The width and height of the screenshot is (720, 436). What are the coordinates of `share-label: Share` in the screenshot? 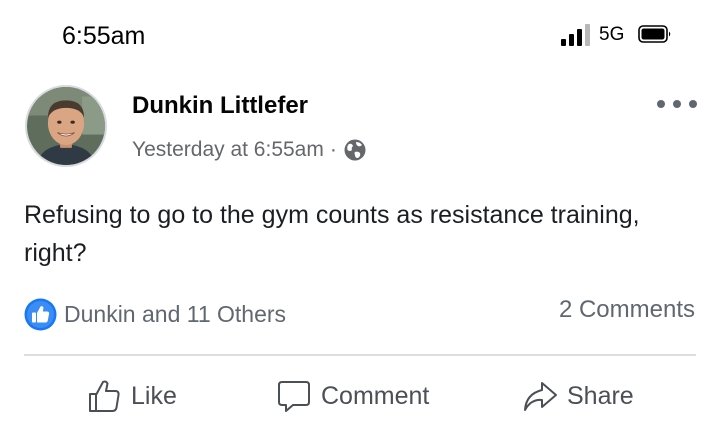 It's located at (600, 395).